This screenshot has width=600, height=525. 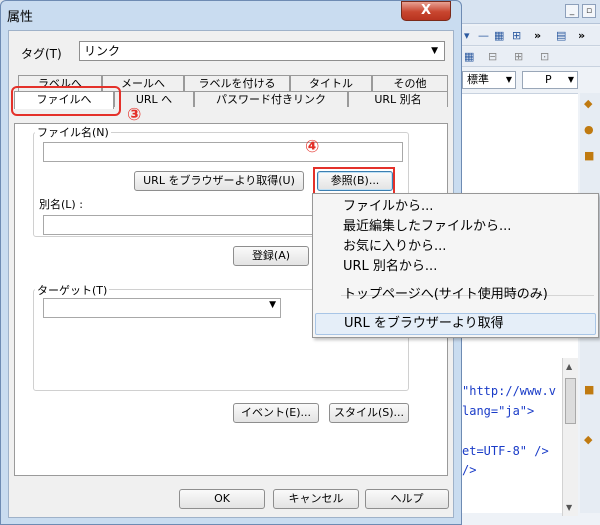 I want to click on format-select: P ▼, so click(x=550, y=80).